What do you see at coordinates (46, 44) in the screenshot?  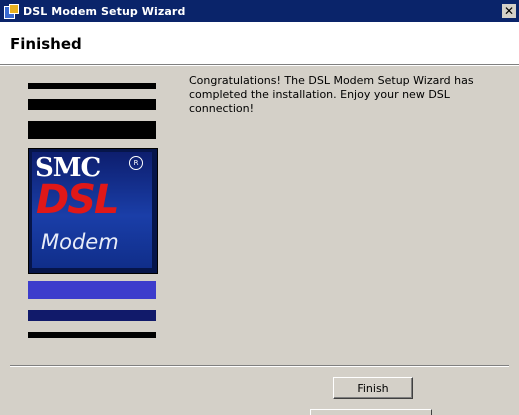 I see `page-title: Finished` at bounding box center [46, 44].